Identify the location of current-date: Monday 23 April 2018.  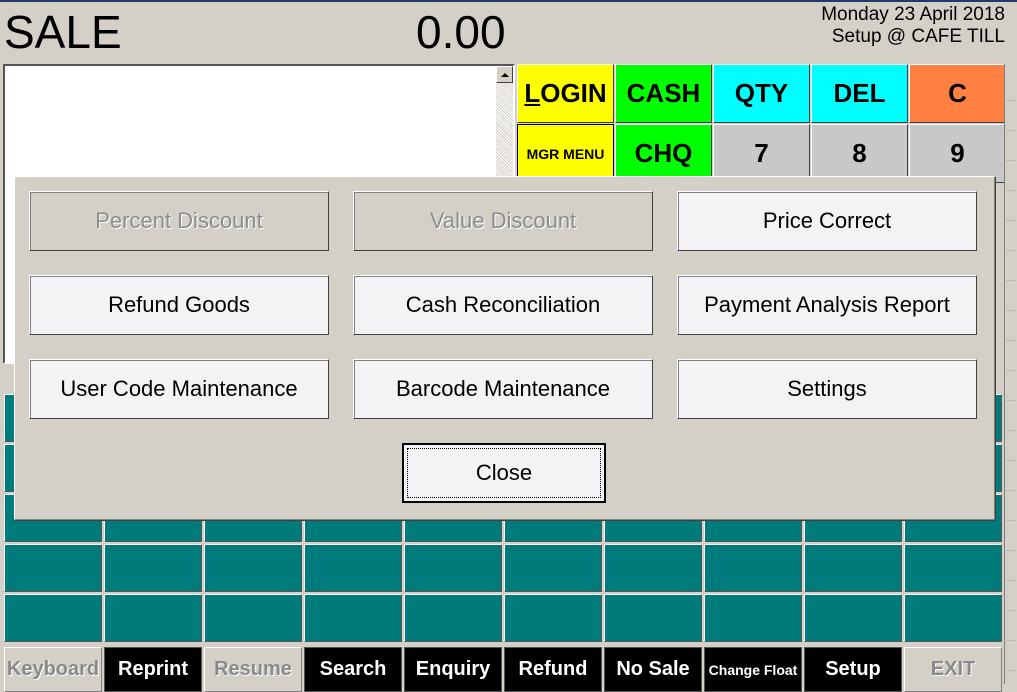
(913, 14).